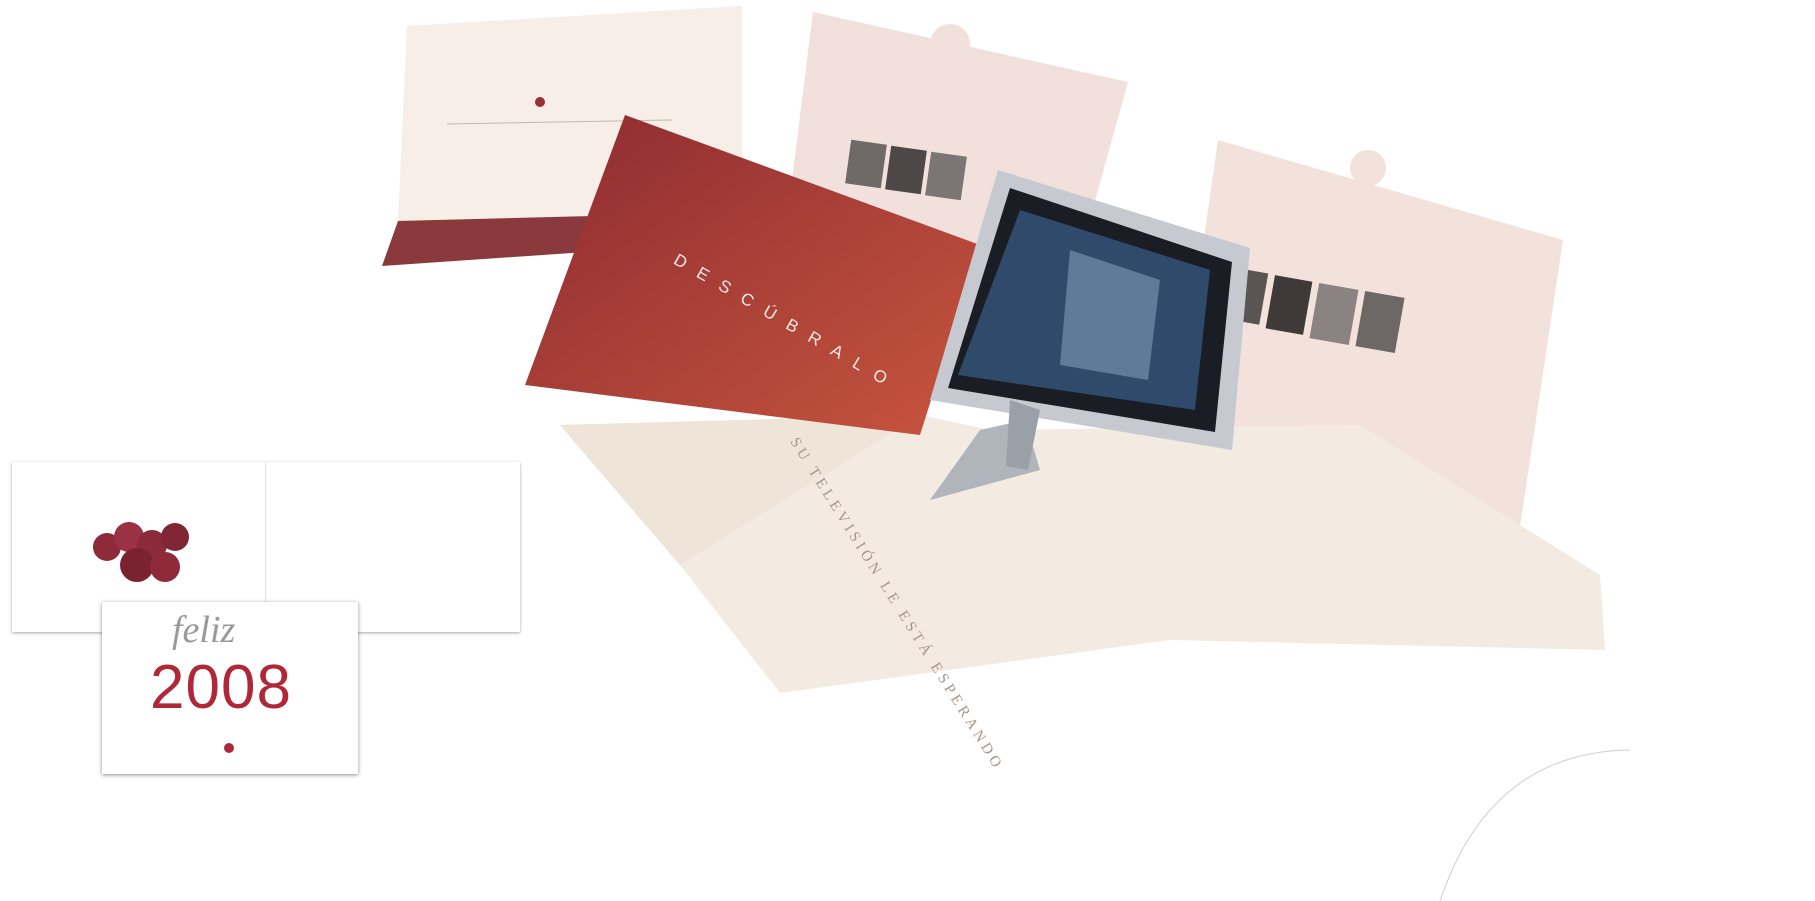 The height and width of the screenshot is (901, 1815). I want to click on brand-mark, so click(229, 748).